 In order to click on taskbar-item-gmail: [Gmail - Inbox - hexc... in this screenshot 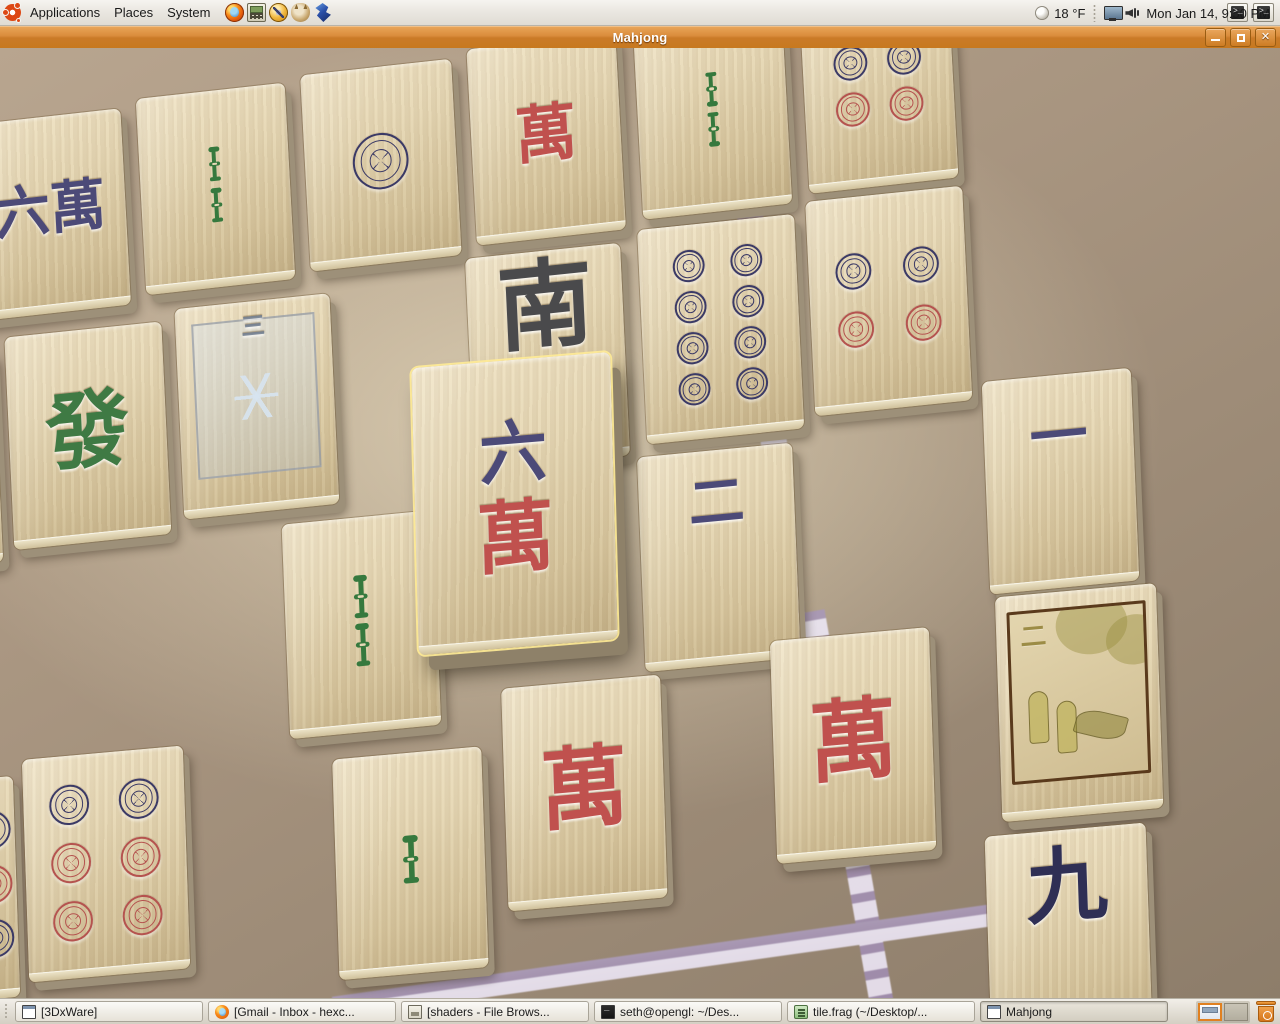, I will do `click(302, 1011)`.